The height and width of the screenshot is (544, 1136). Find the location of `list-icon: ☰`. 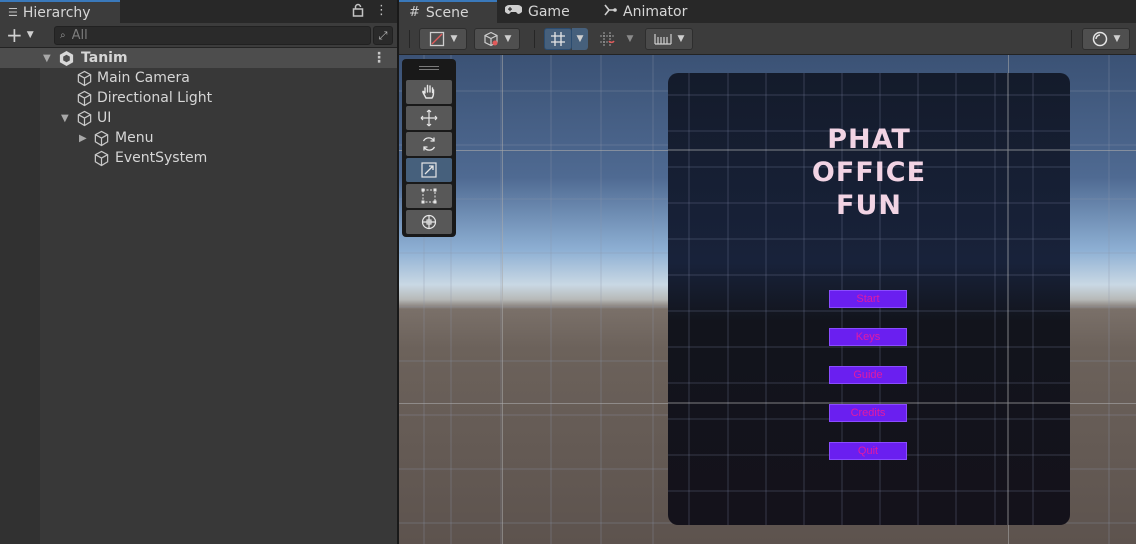

list-icon: ☰ is located at coordinates (13, 12).